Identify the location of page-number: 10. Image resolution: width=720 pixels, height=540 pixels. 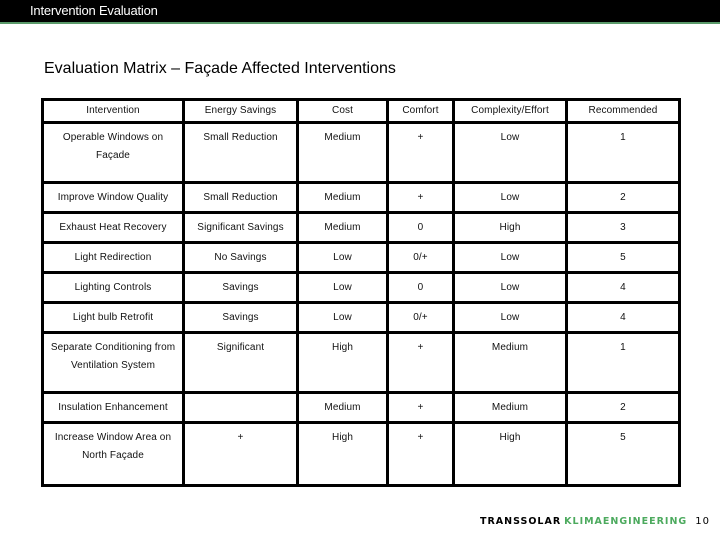
(702, 521).